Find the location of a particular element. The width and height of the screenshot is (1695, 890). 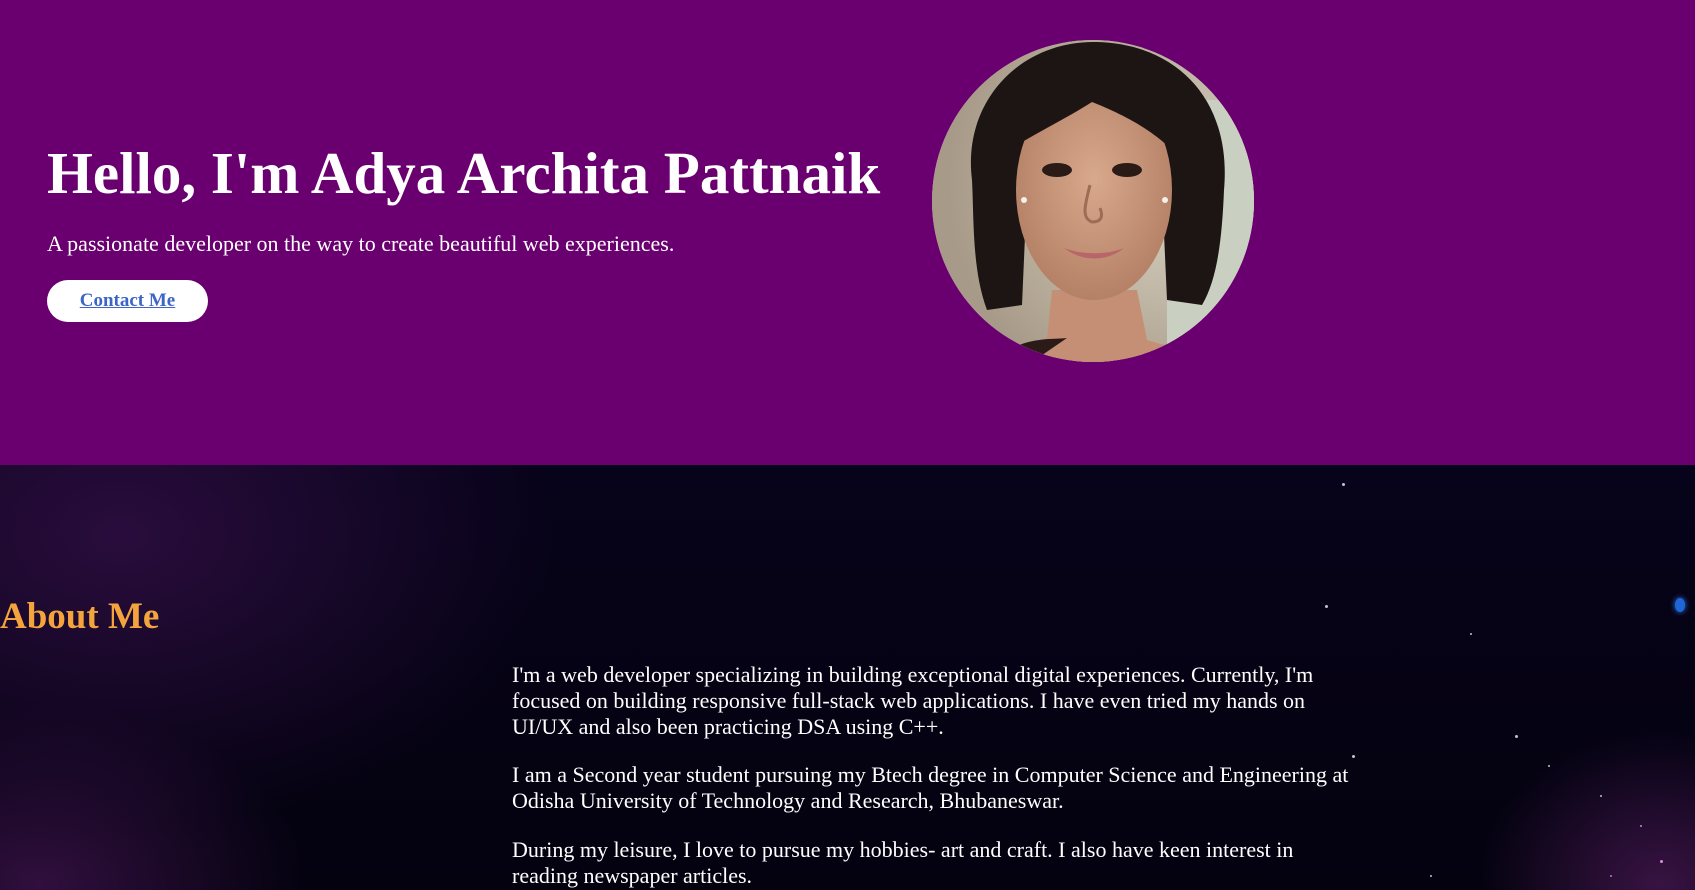

profile-photo-illustration is located at coordinates (1093, 201).